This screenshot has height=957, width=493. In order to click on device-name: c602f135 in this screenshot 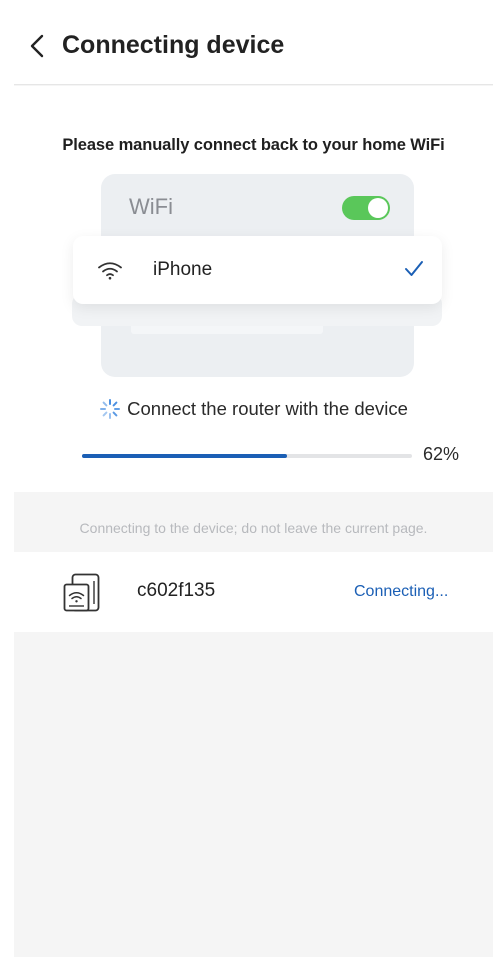, I will do `click(176, 590)`.